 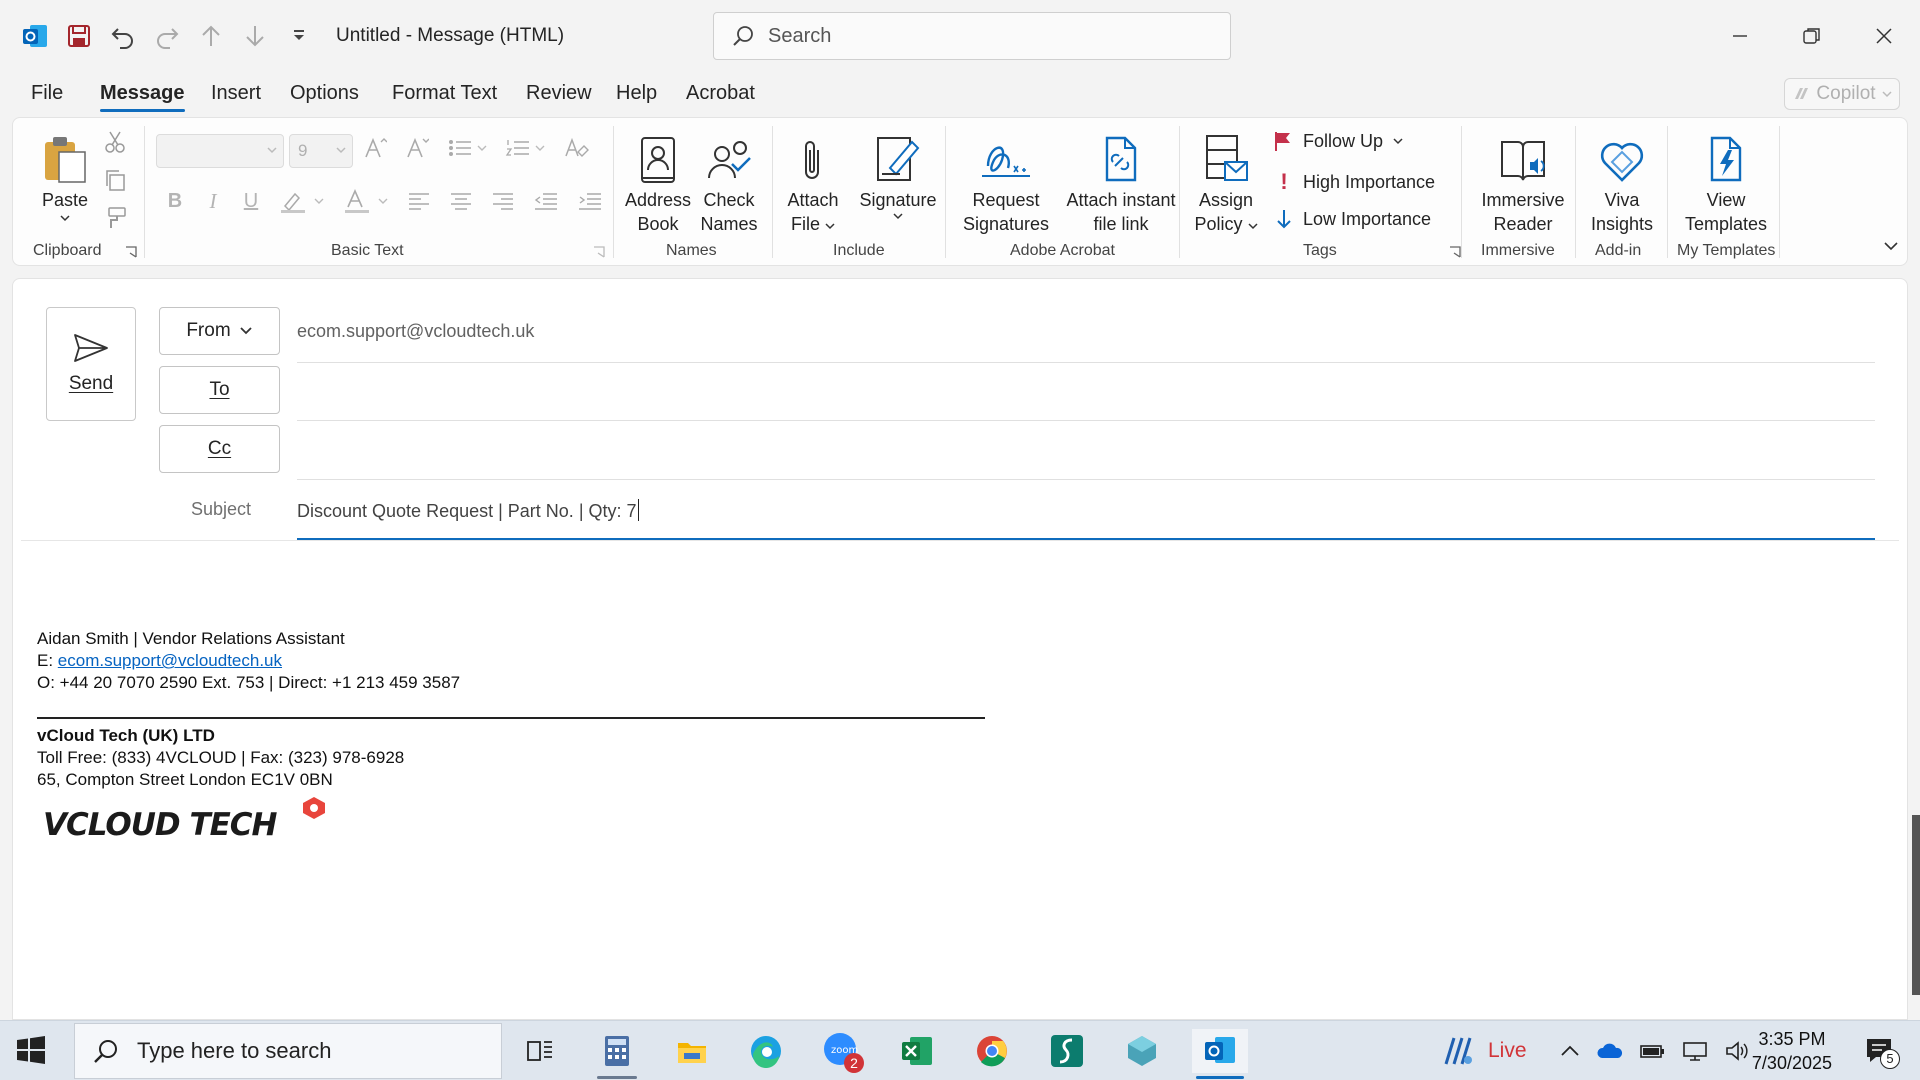 I want to click on taskbar-search: Type here to search, so click(x=288, y=1051).